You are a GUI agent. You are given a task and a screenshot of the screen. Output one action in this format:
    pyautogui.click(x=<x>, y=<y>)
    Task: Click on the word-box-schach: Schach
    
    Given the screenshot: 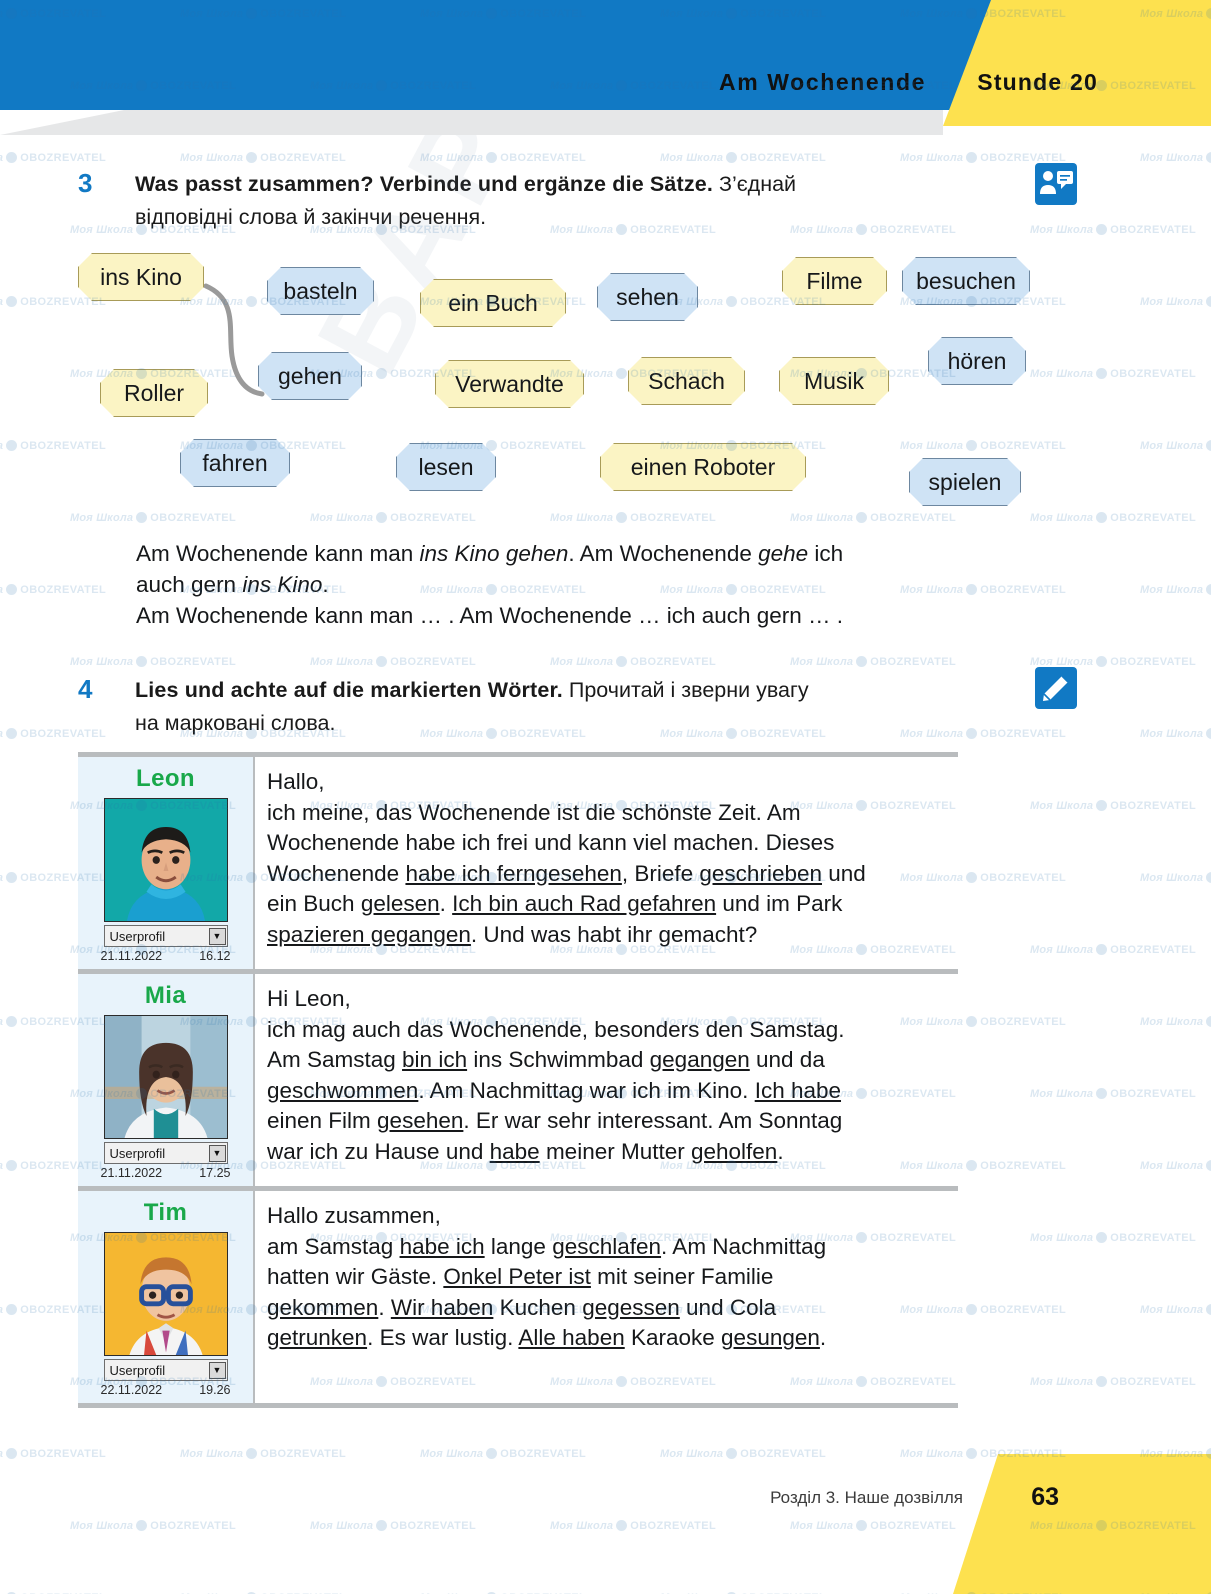 What is the action you would take?
    pyautogui.click(x=686, y=381)
    